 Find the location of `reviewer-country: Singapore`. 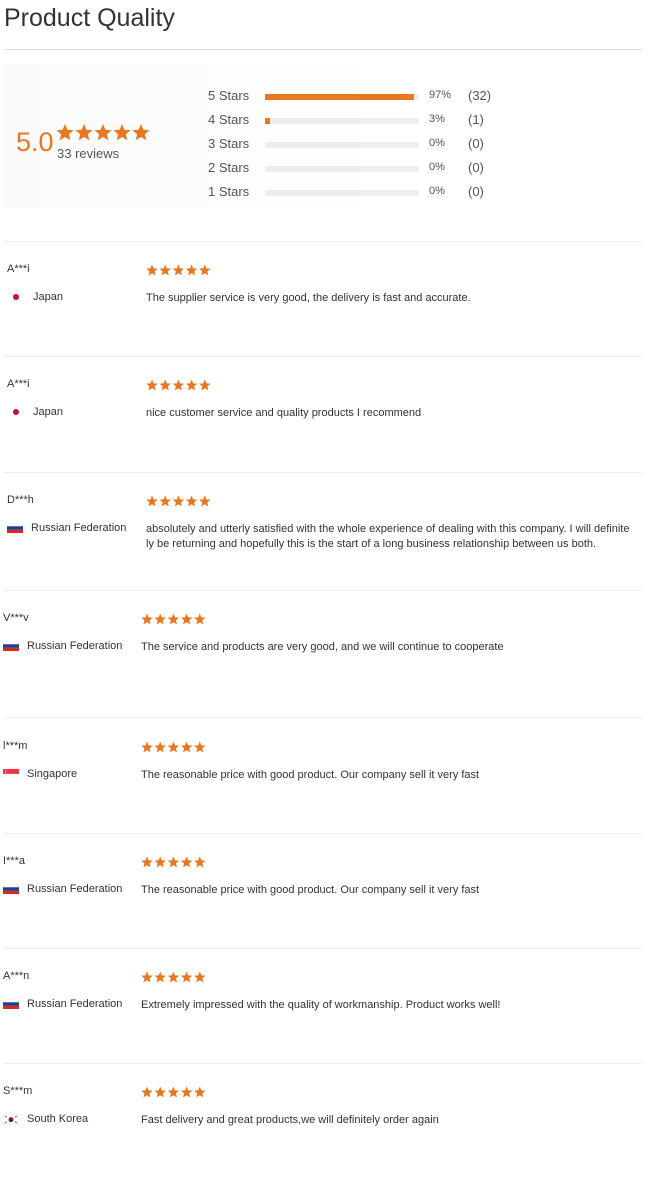

reviewer-country: Singapore is located at coordinates (40, 774).